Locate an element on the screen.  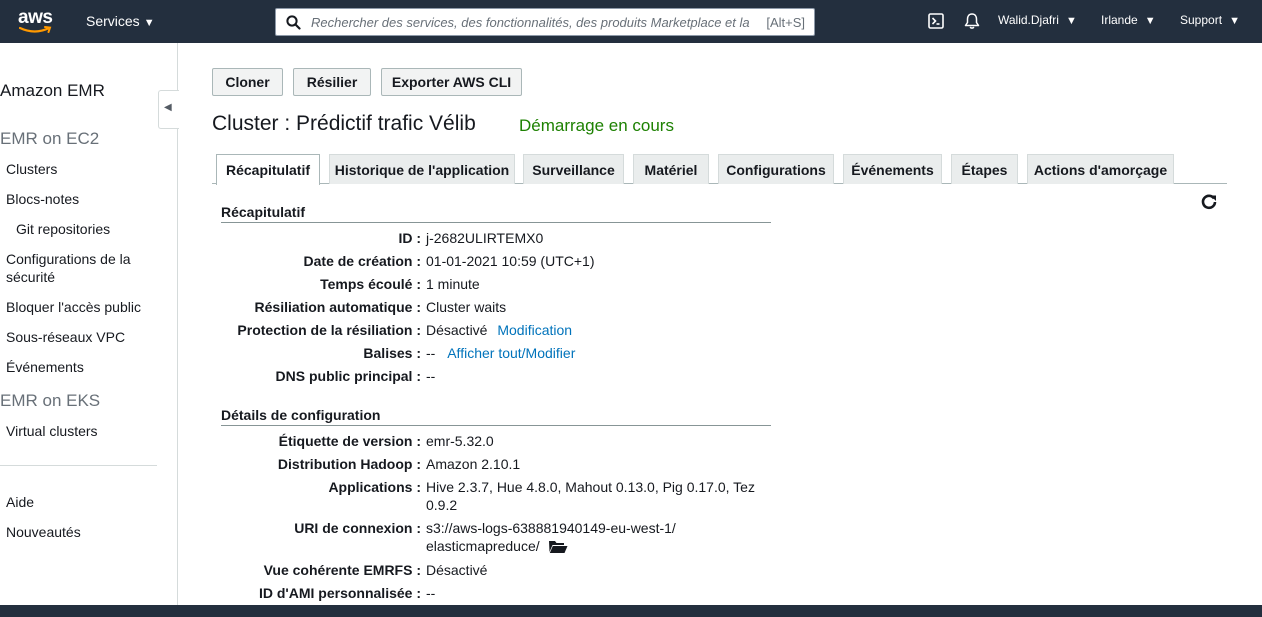
view-edit-tags-link: Afficher tout/Modifier is located at coordinates (511, 353).